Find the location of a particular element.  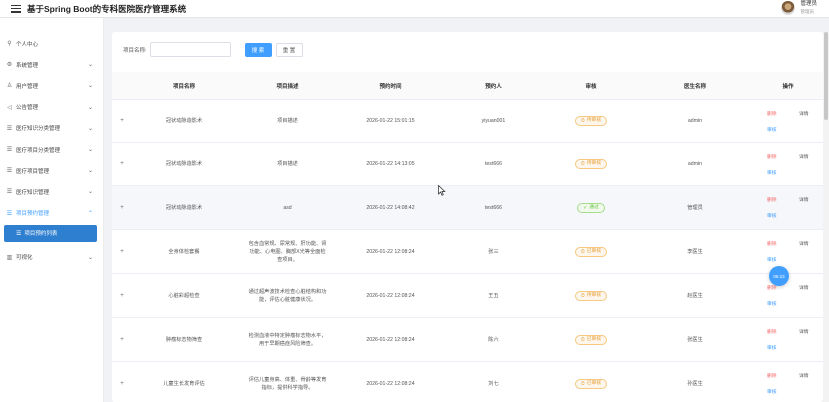

cell-actions: 删除 详情审核 is located at coordinates (788, 121).